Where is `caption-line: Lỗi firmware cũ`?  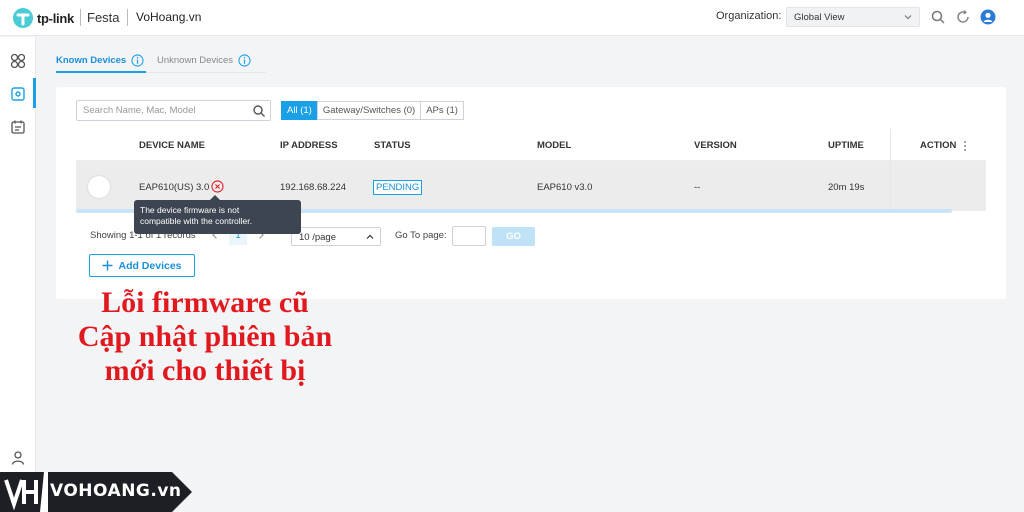
caption-line: Lỗi firmware cũ is located at coordinates (205, 302).